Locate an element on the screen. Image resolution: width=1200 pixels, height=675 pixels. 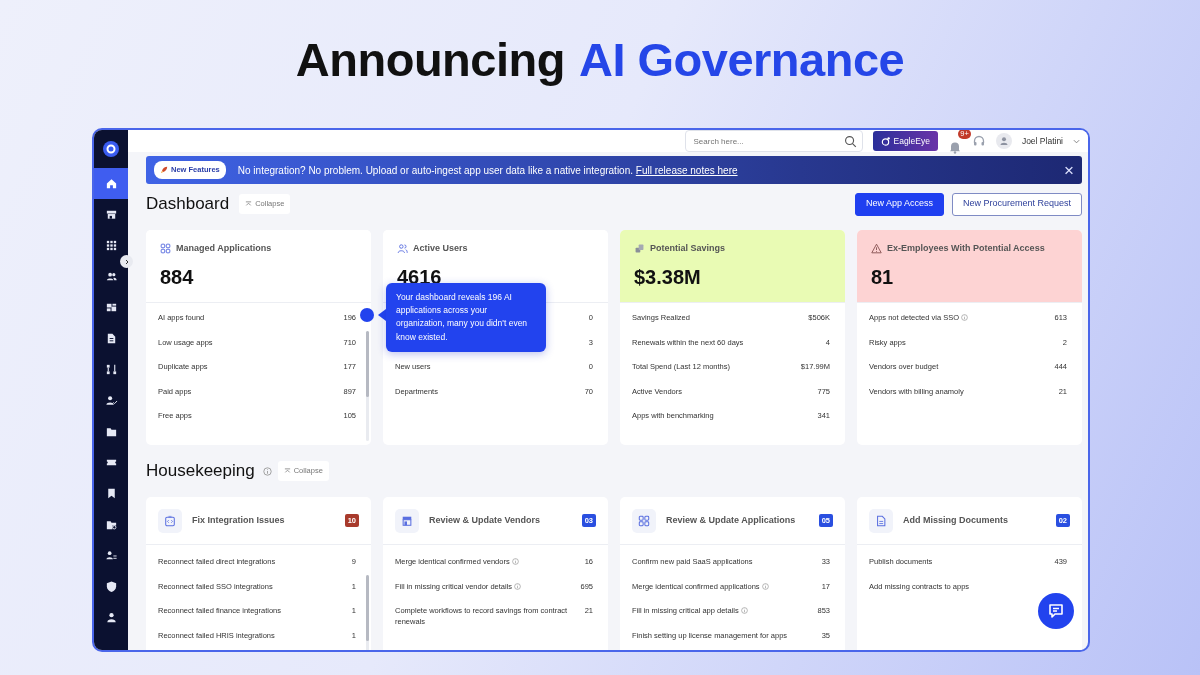
rocket-icon is located at coordinates (164, 170).